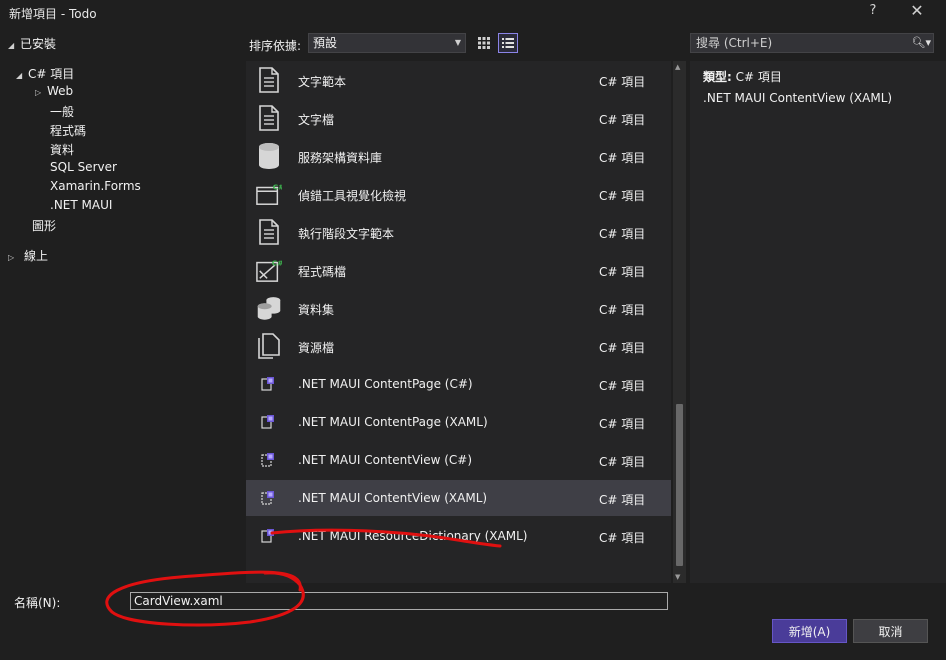 The image size is (946, 660). I want to click on template-name: .NET MAUI ContentPage (C#), so click(385, 384).